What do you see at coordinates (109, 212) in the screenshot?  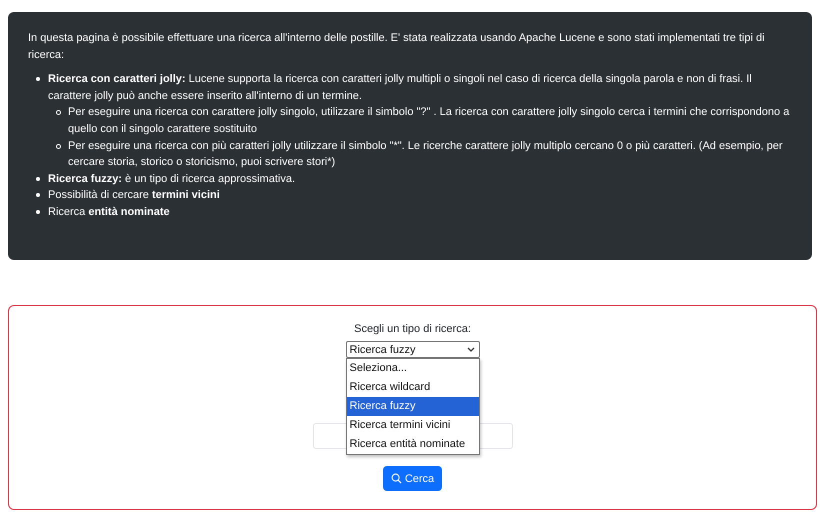 I see `list-item-text: Ricerca entità nominate` at bounding box center [109, 212].